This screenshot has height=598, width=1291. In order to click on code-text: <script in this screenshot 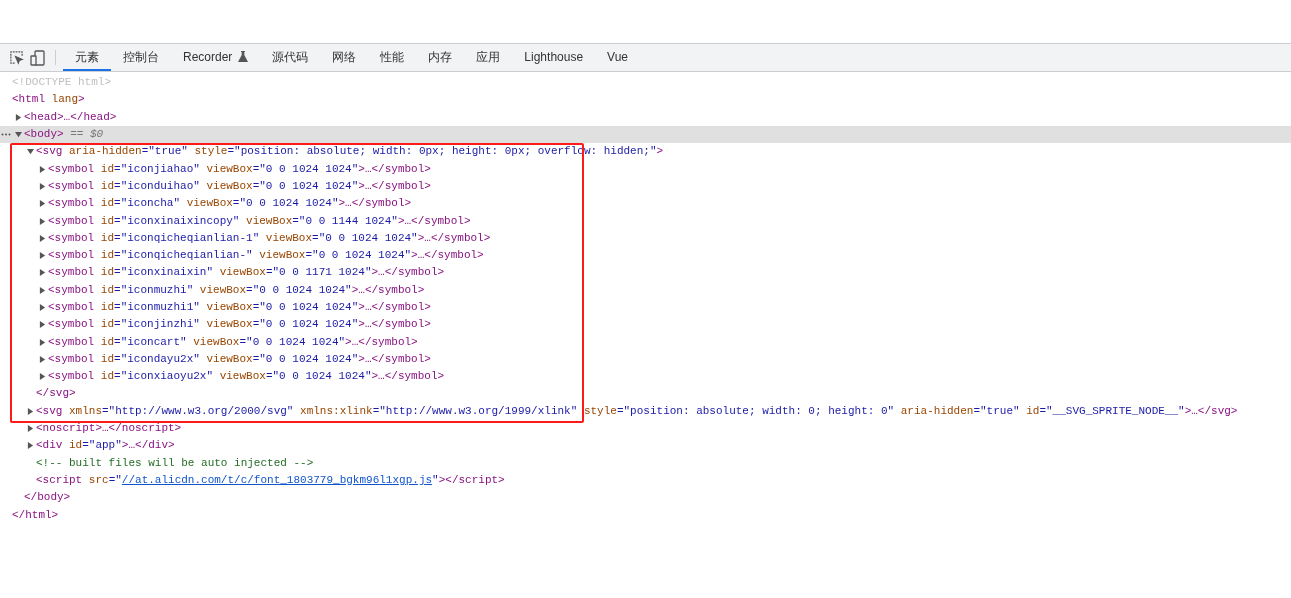, I will do `click(59, 480)`.